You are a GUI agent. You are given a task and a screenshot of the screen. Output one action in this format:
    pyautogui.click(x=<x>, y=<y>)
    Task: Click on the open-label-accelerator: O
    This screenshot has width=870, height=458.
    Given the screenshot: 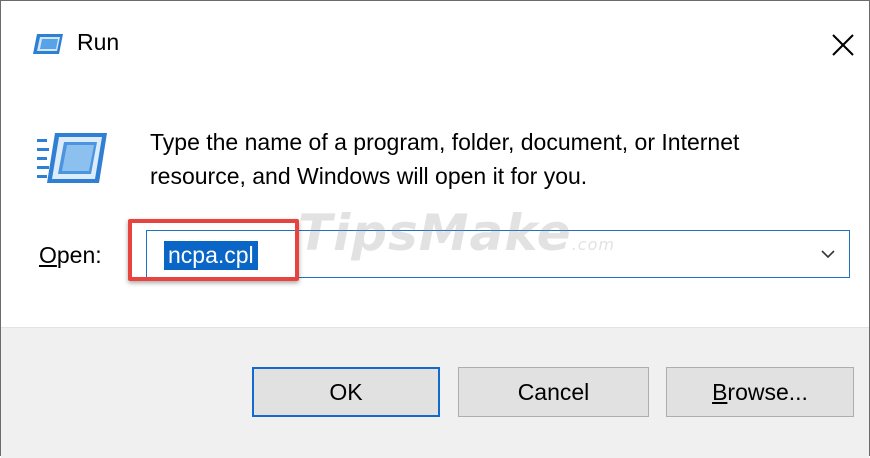 What is the action you would take?
    pyautogui.click(x=48, y=255)
    